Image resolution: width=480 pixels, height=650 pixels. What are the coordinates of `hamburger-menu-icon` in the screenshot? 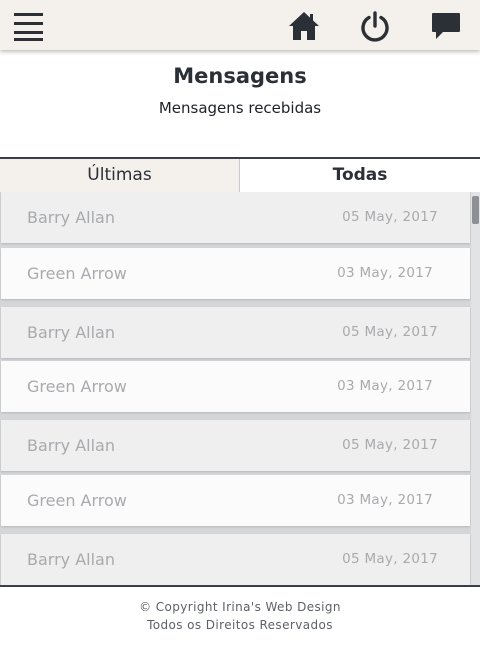 It's located at (29, 27).